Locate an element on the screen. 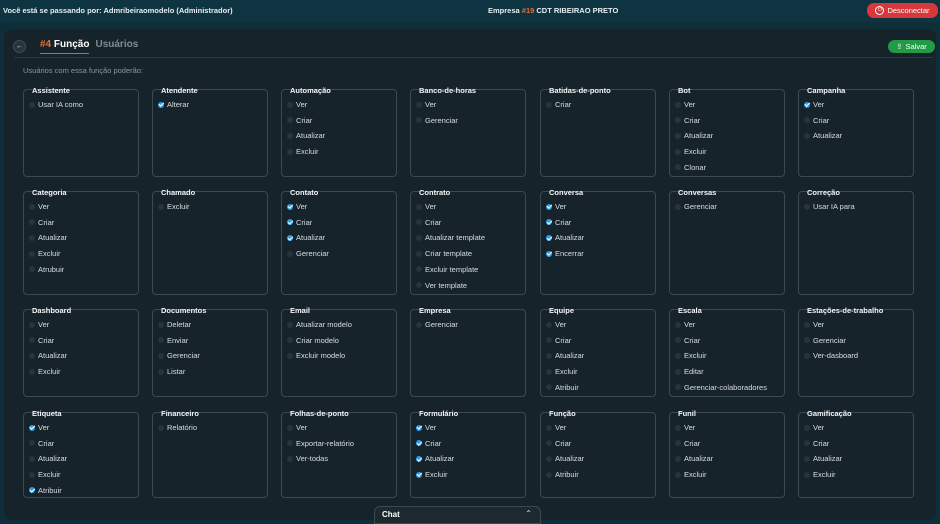  permission-checkbox: Listar is located at coordinates (171, 371).